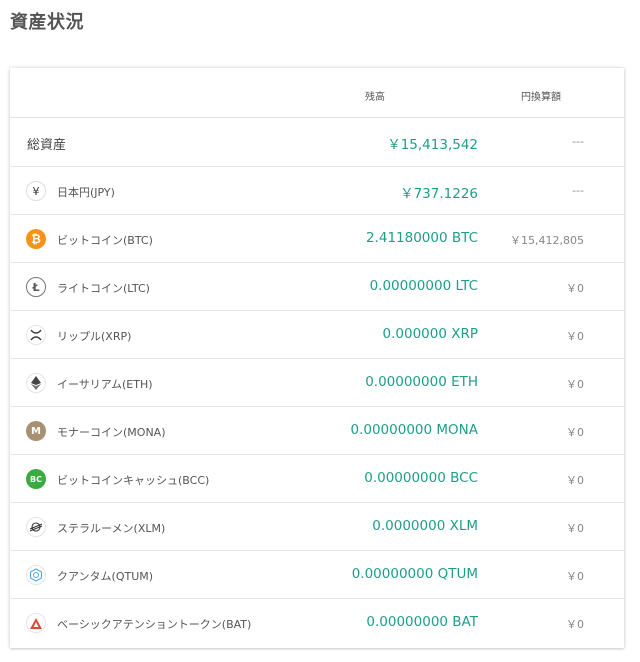 The image size is (640, 662). What do you see at coordinates (317, 239) in the screenshot?
I see `asset-row-btc: ₿ ビットコイン(BTC) 2.41180000 BTC ￥15,412,805` at bounding box center [317, 239].